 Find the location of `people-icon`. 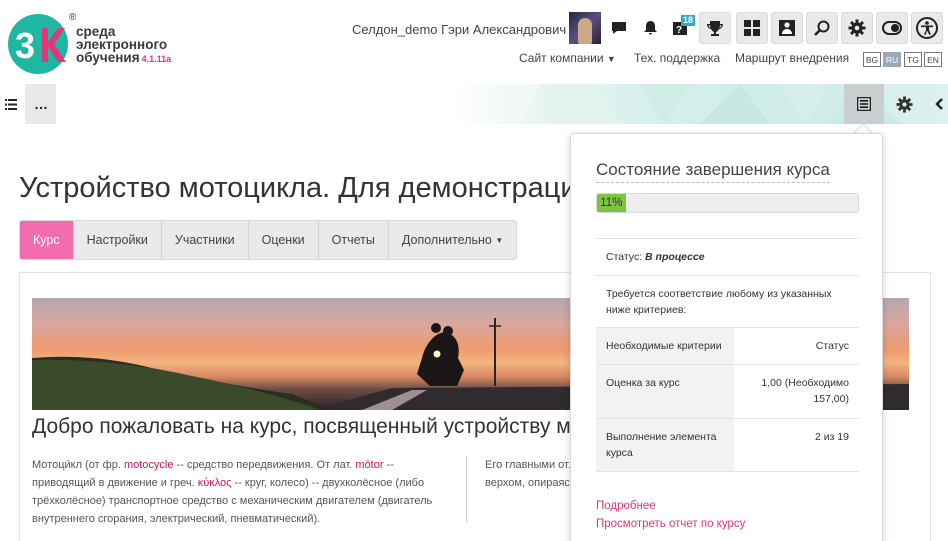

people-icon is located at coordinates (787, 28).